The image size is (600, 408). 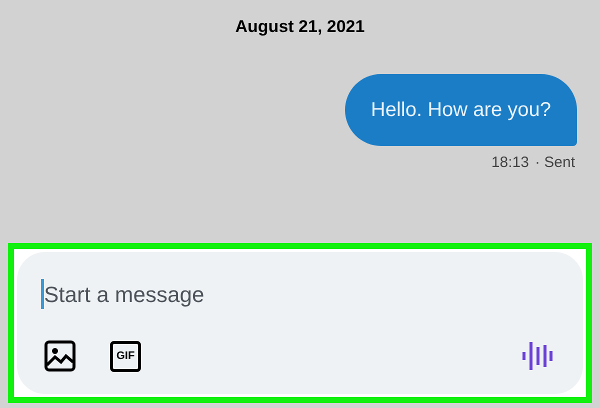 What do you see at coordinates (300, 27) in the screenshot?
I see `date-header: August 21, 2021` at bounding box center [300, 27].